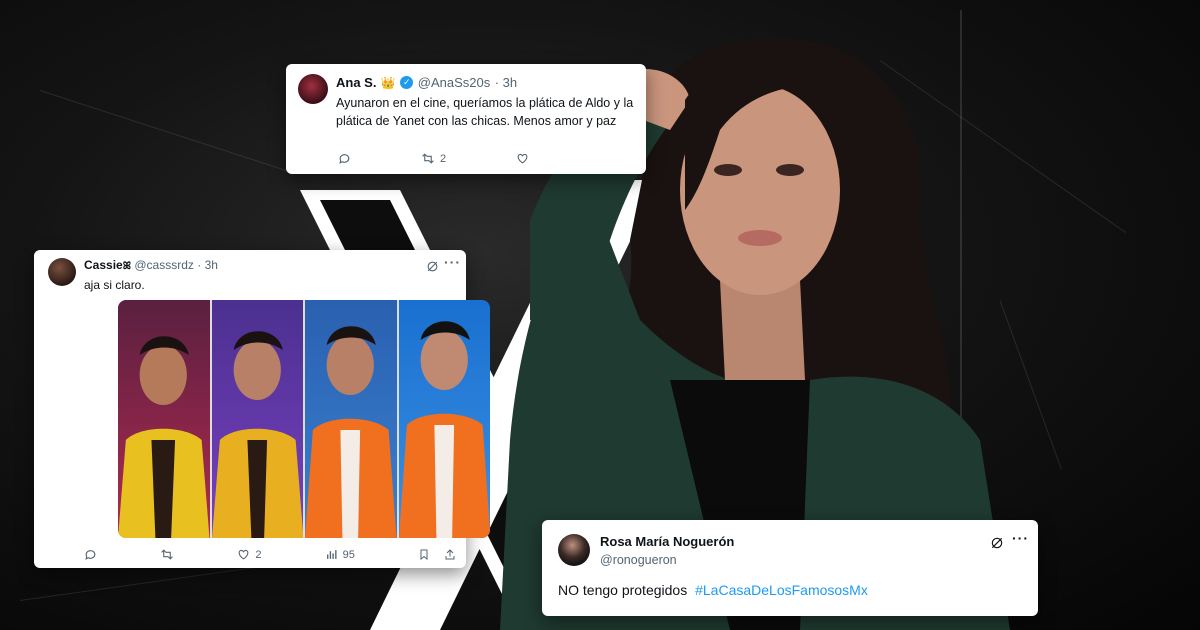  I want to click on views-count: 95, so click(348, 554).